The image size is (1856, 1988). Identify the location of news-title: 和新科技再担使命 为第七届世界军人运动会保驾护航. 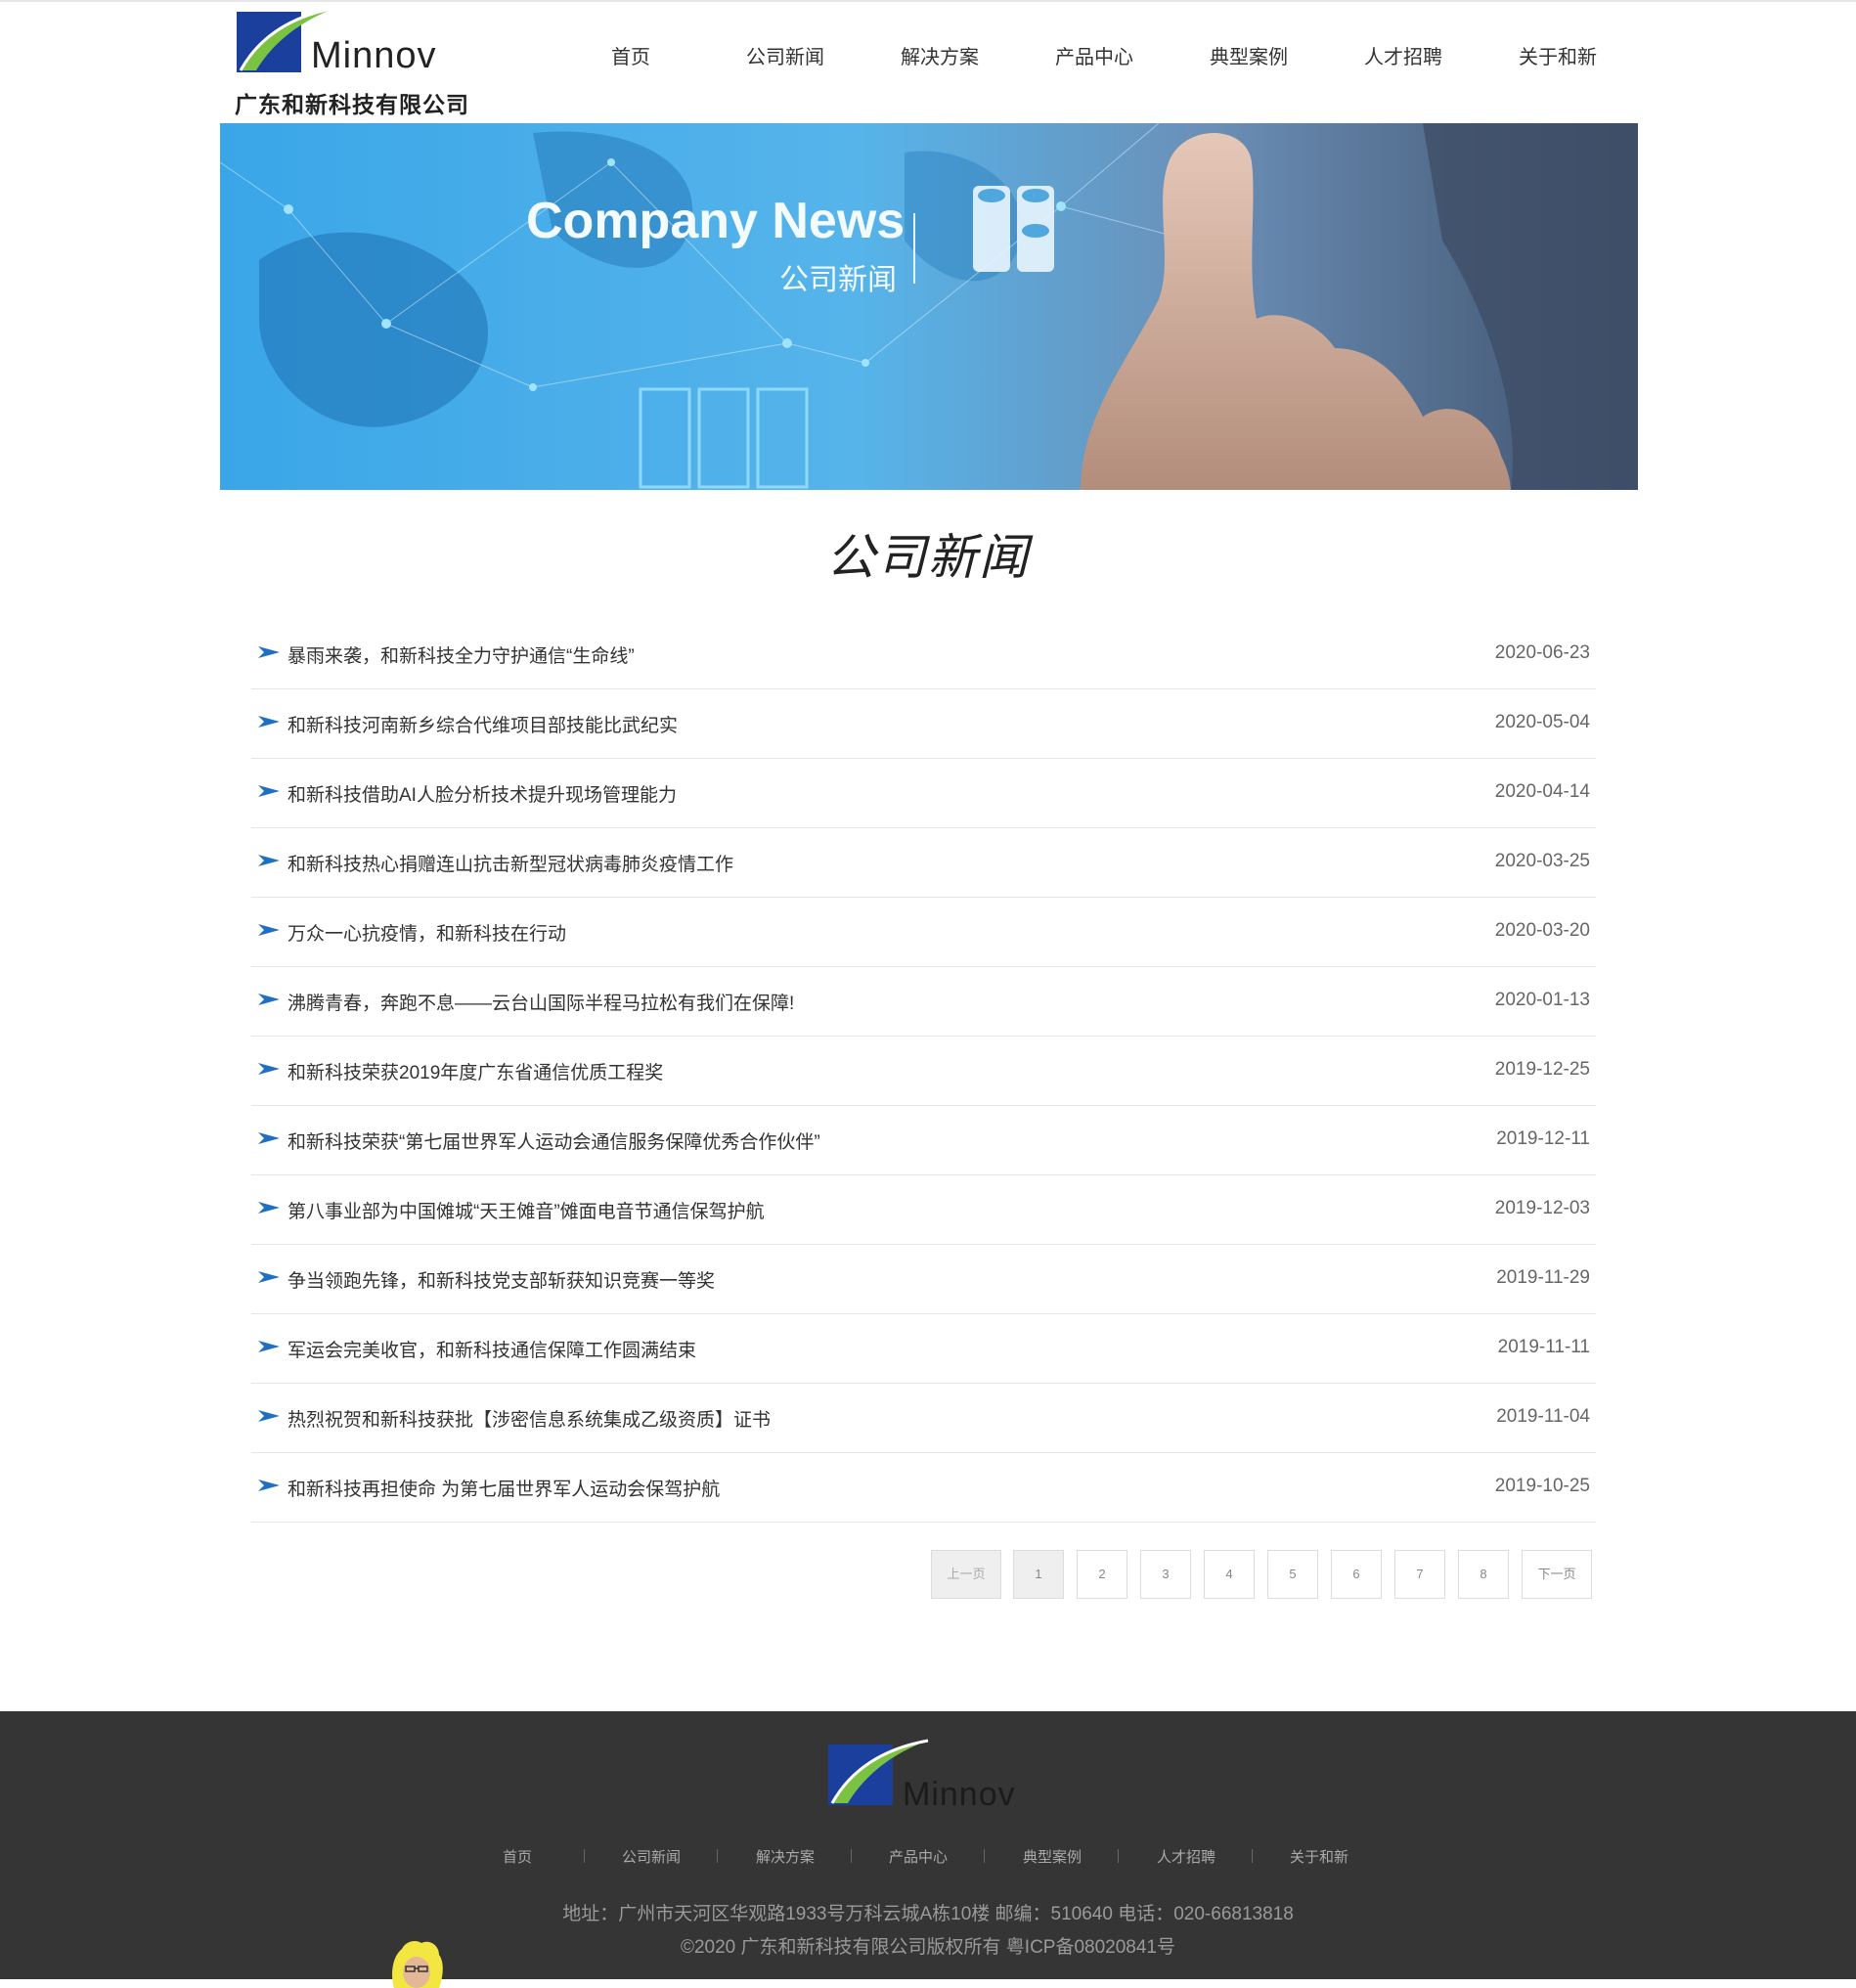
(504, 1488).